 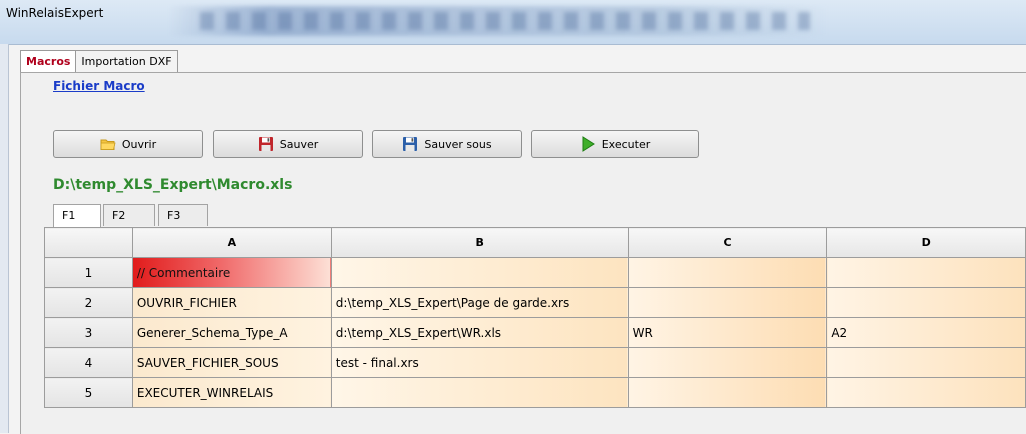 What do you see at coordinates (727, 242) in the screenshot?
I see `column-header-c: C` at bounding box center [727, 242].